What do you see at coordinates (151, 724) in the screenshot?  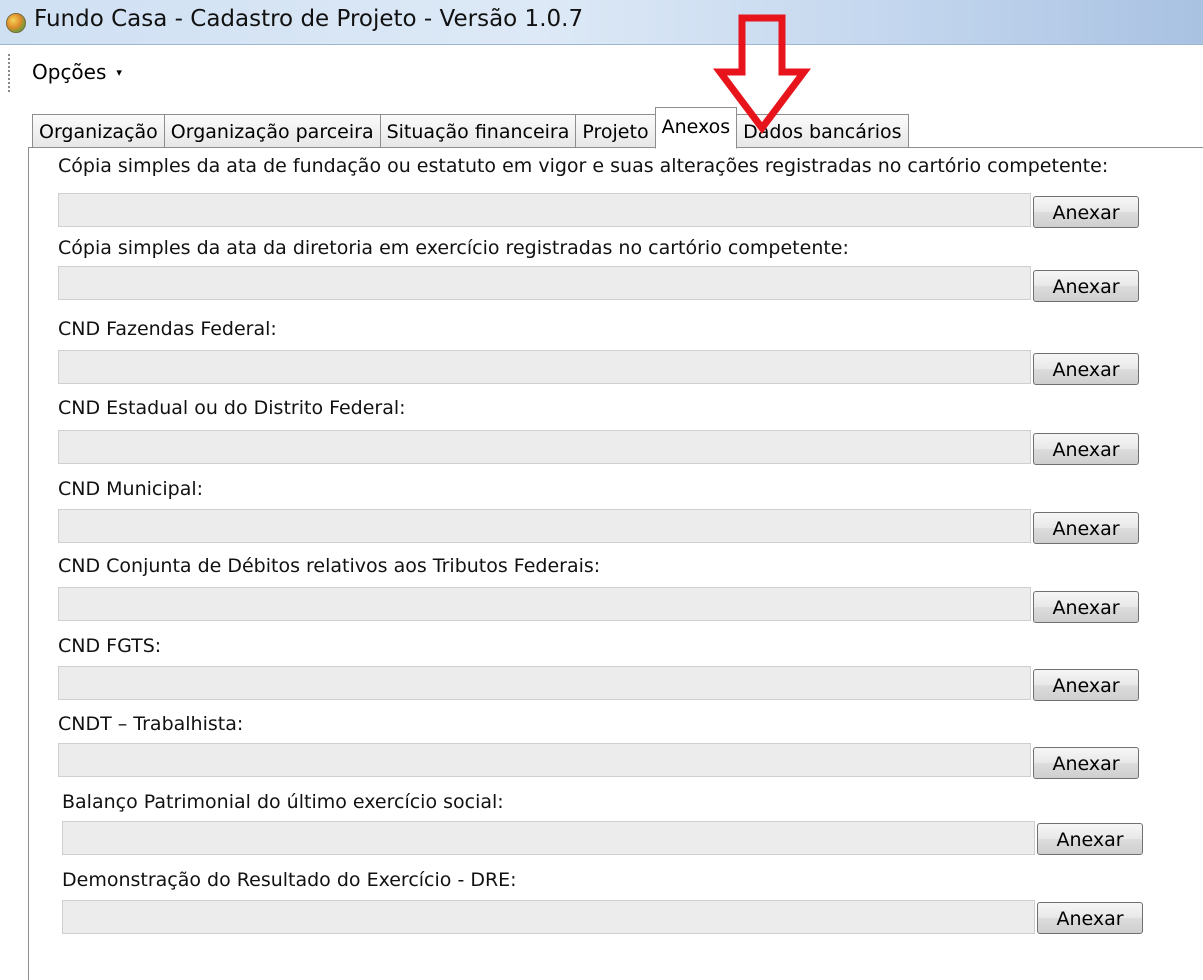 I see `field-label-cndt-trabalhista: CNDT – Trabalhista:` at bounding box center [151, 724].